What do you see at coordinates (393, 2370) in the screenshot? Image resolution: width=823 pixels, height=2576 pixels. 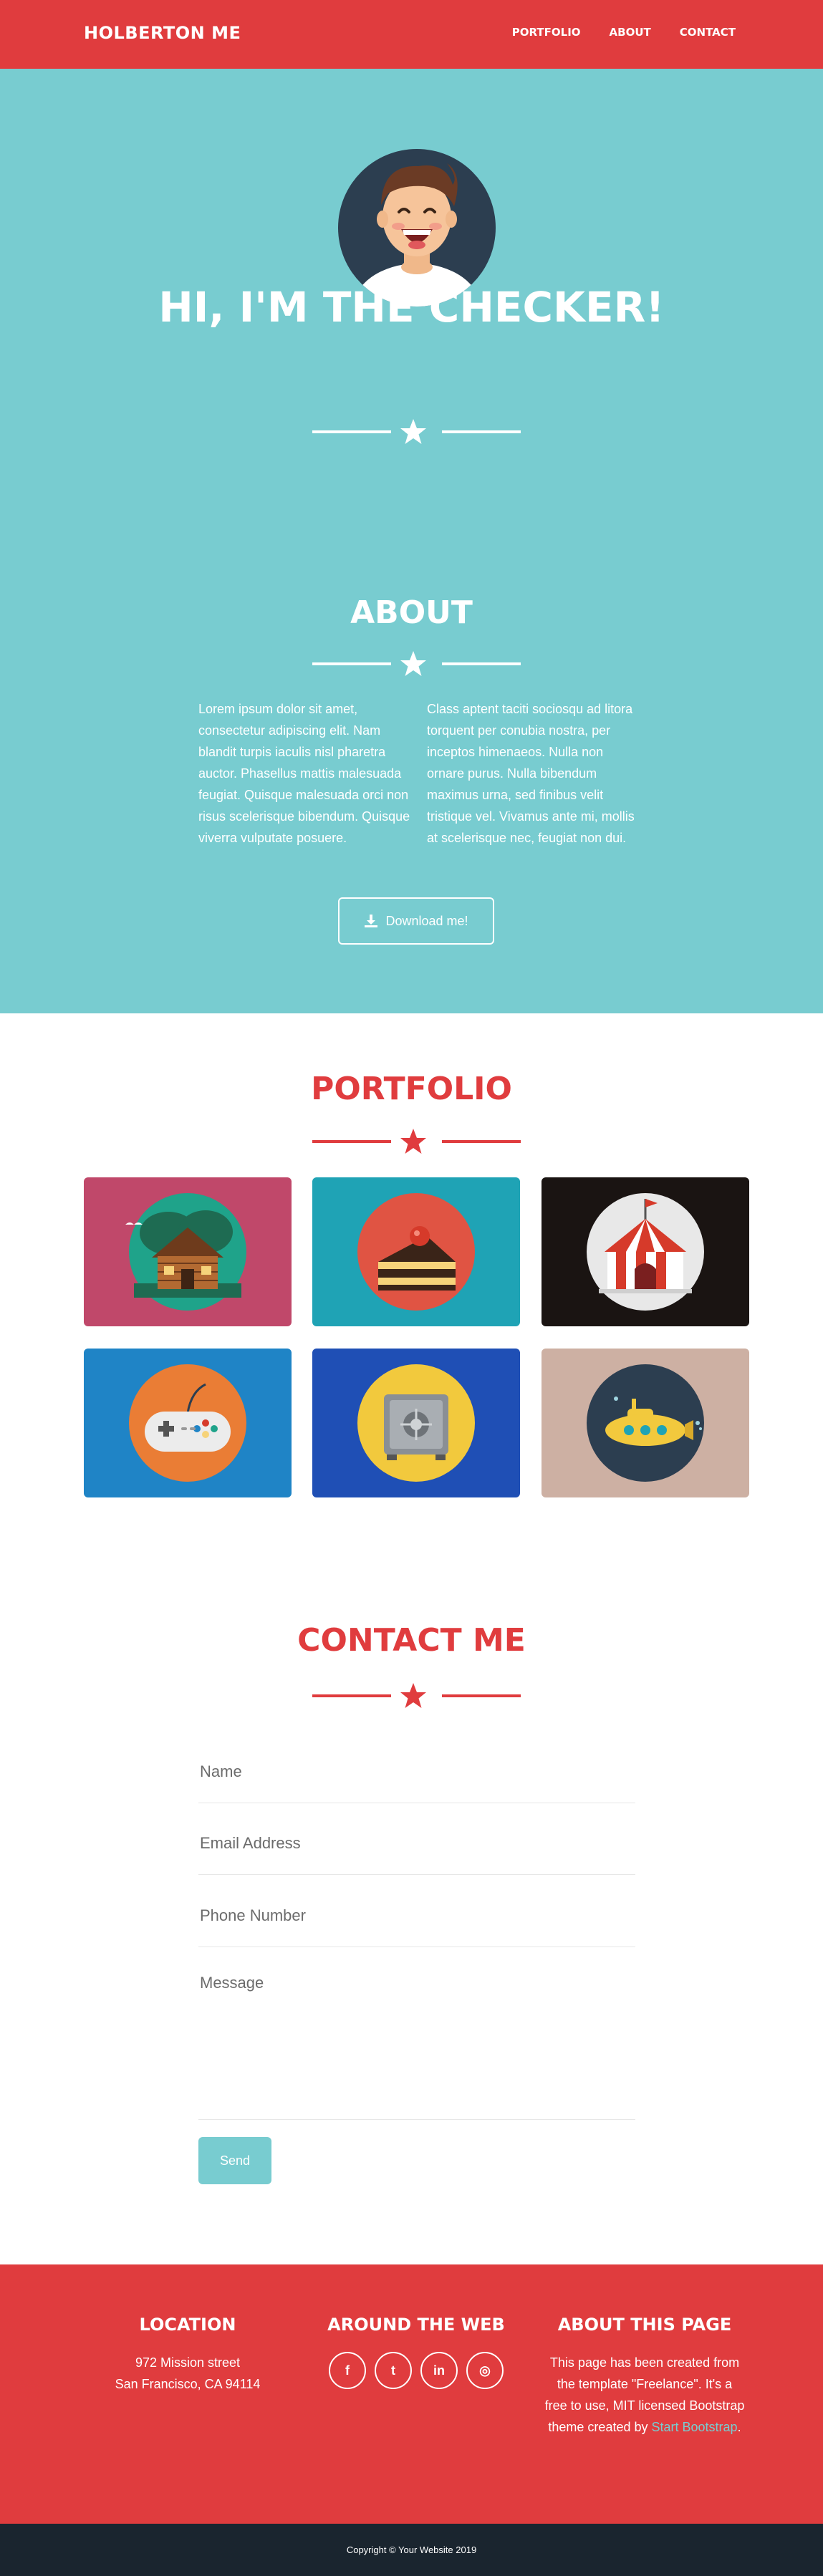 I see `twitter-icon: t` at bounding box center [393, 2370].